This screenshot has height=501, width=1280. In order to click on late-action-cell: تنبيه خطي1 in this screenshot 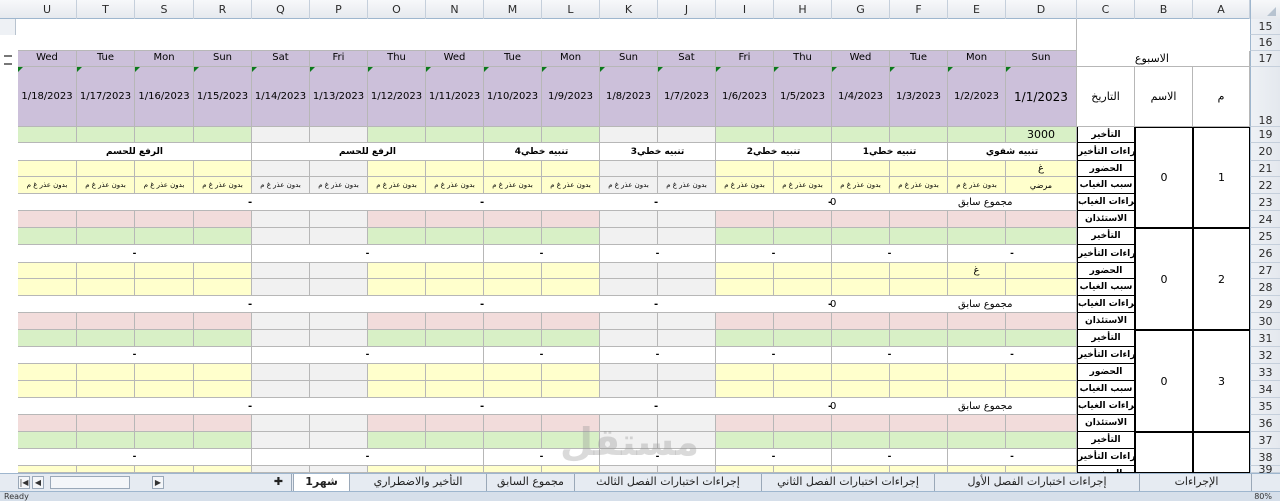, I will do `click(890, 152)`.